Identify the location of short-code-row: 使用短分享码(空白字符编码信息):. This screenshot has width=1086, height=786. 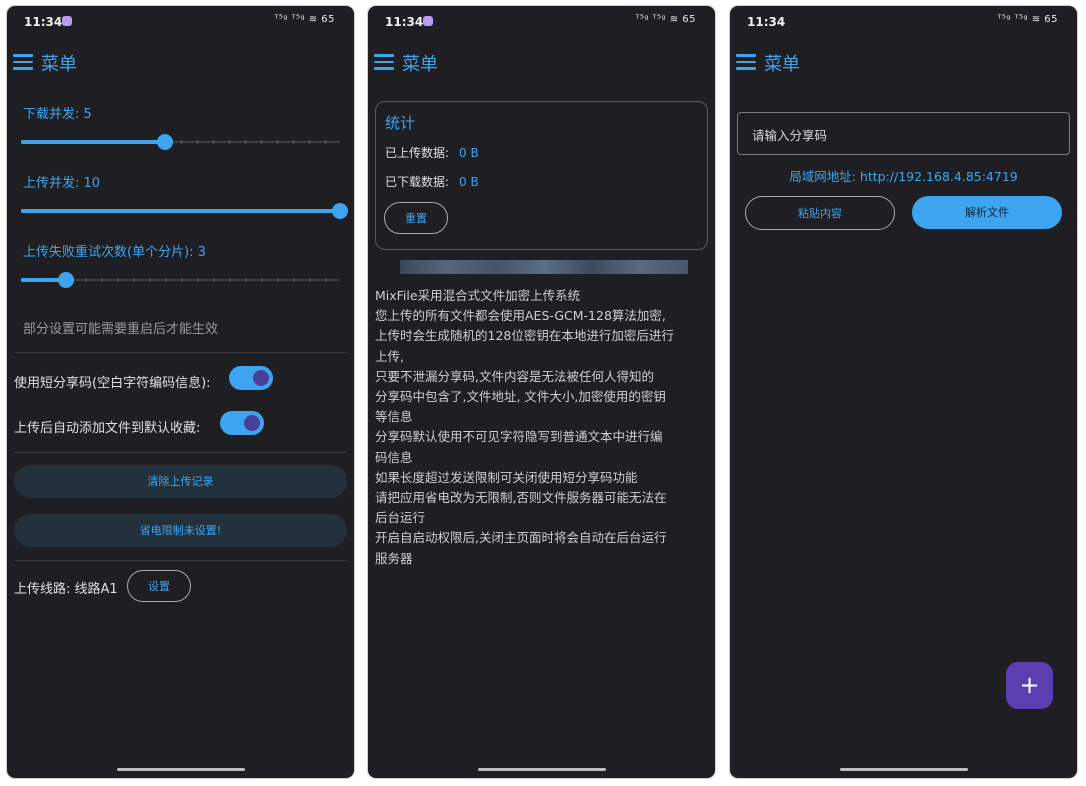
(180, 381).